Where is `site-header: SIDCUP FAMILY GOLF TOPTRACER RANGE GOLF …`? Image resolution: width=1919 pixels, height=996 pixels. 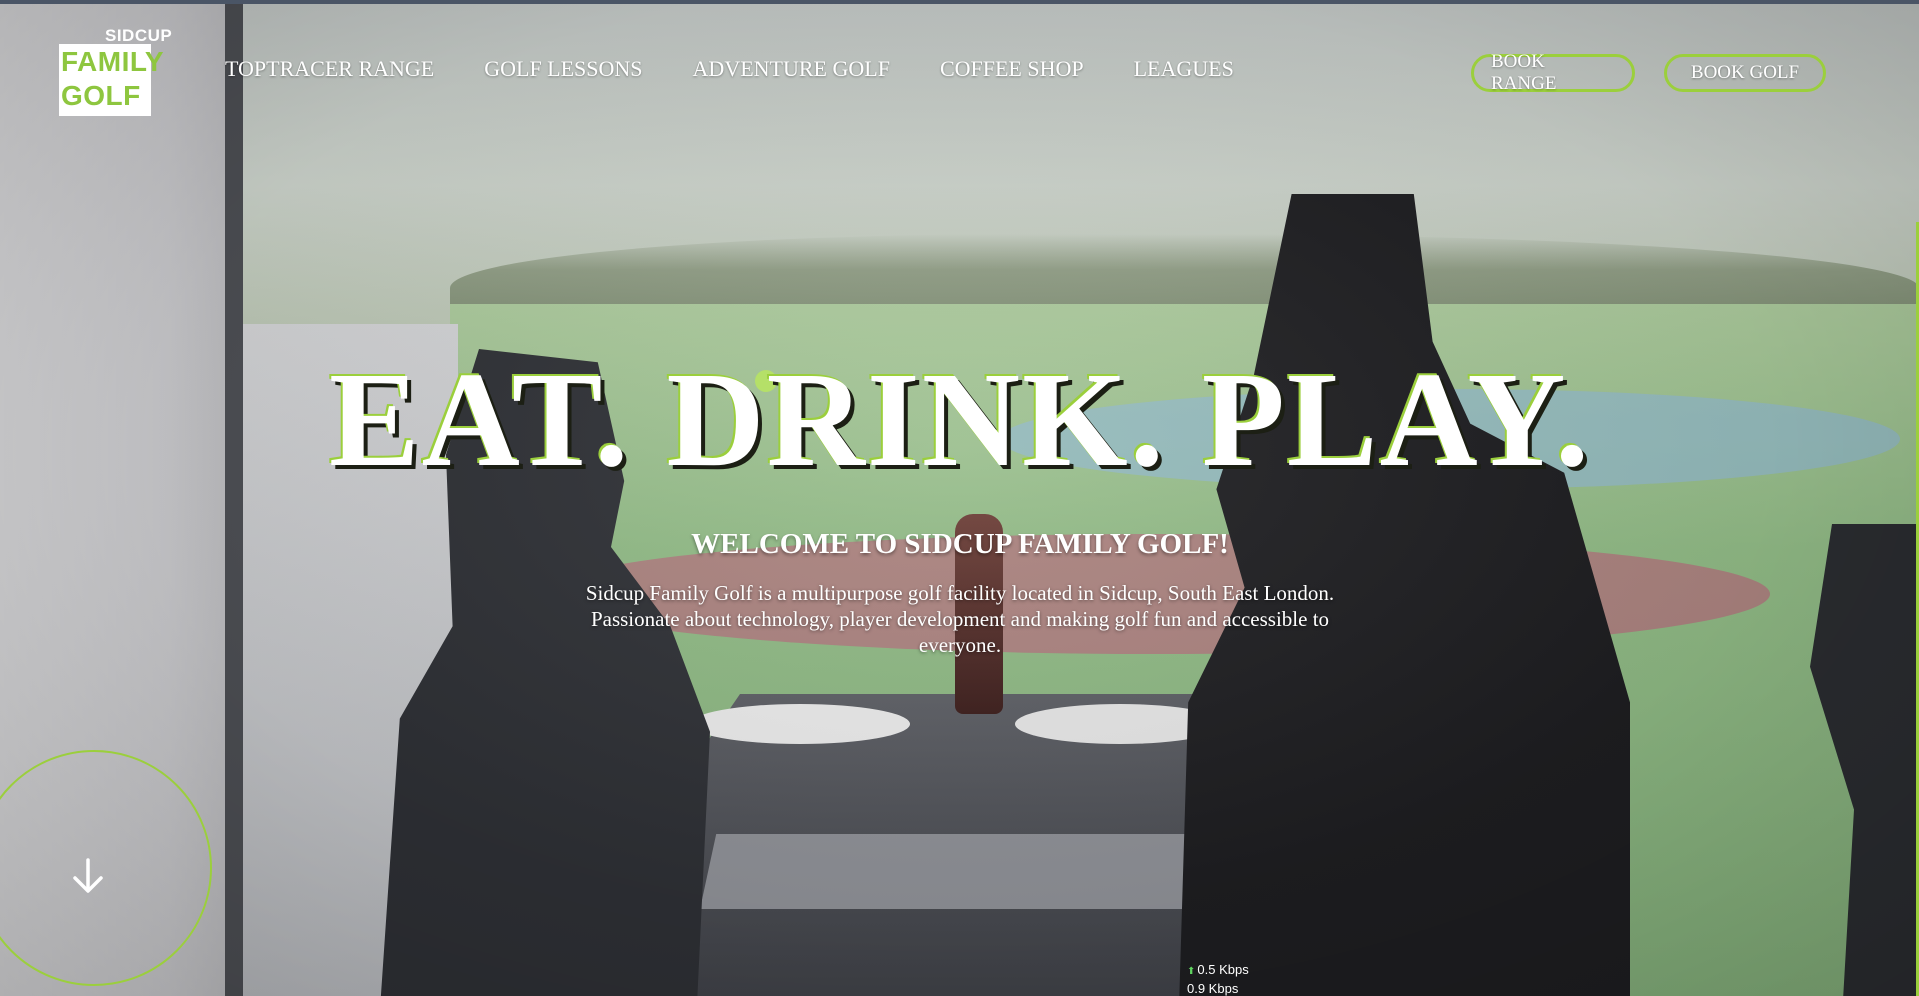
site-header: SIDCUP FAMILY GOLF TOPTRACER RANGE GOLF … is located at coordinates (959, 69).